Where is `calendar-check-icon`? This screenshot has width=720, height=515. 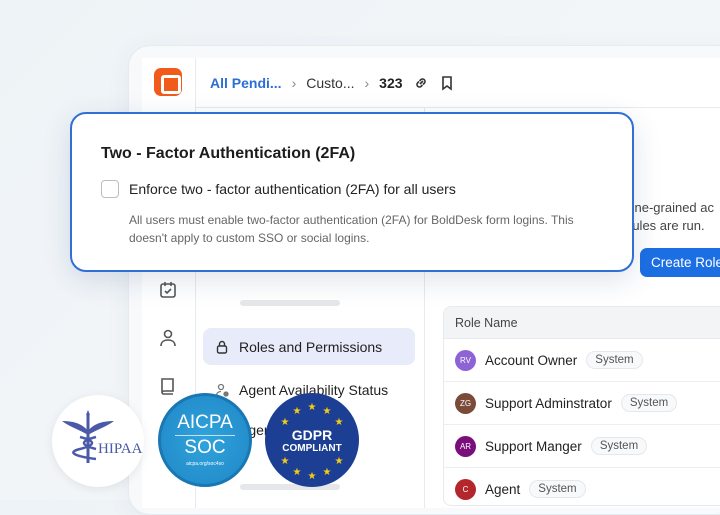 calendar-check-icon is located at coordinates (168, 290).